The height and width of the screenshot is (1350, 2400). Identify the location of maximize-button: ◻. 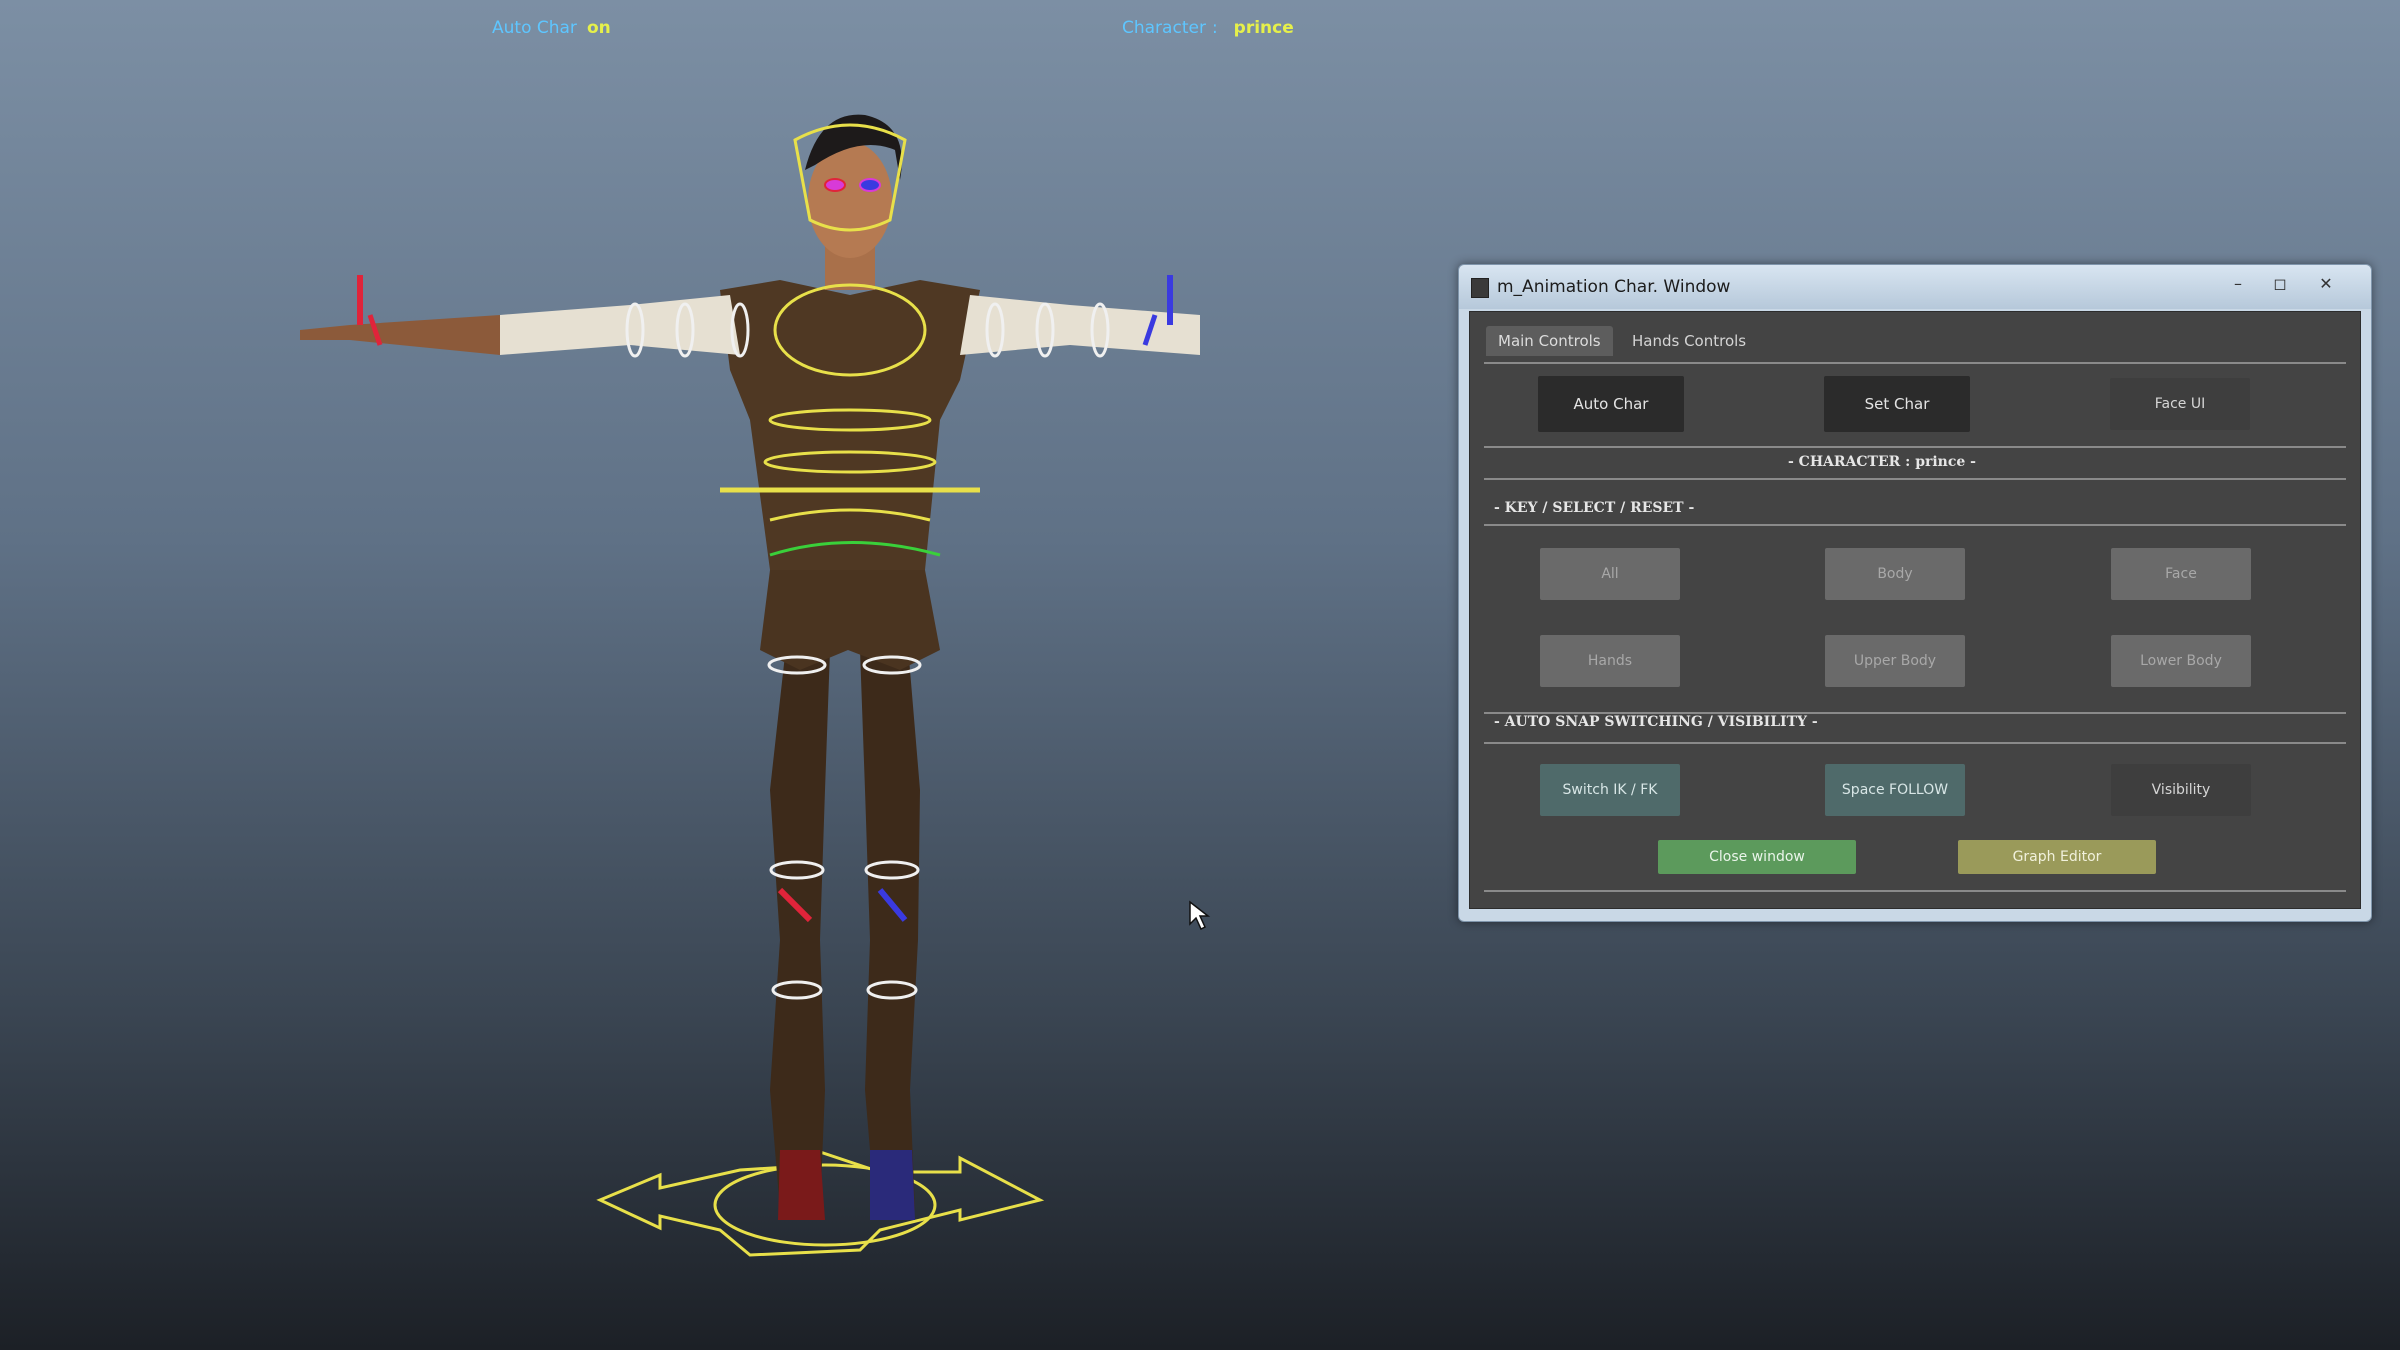
(2280, 284).